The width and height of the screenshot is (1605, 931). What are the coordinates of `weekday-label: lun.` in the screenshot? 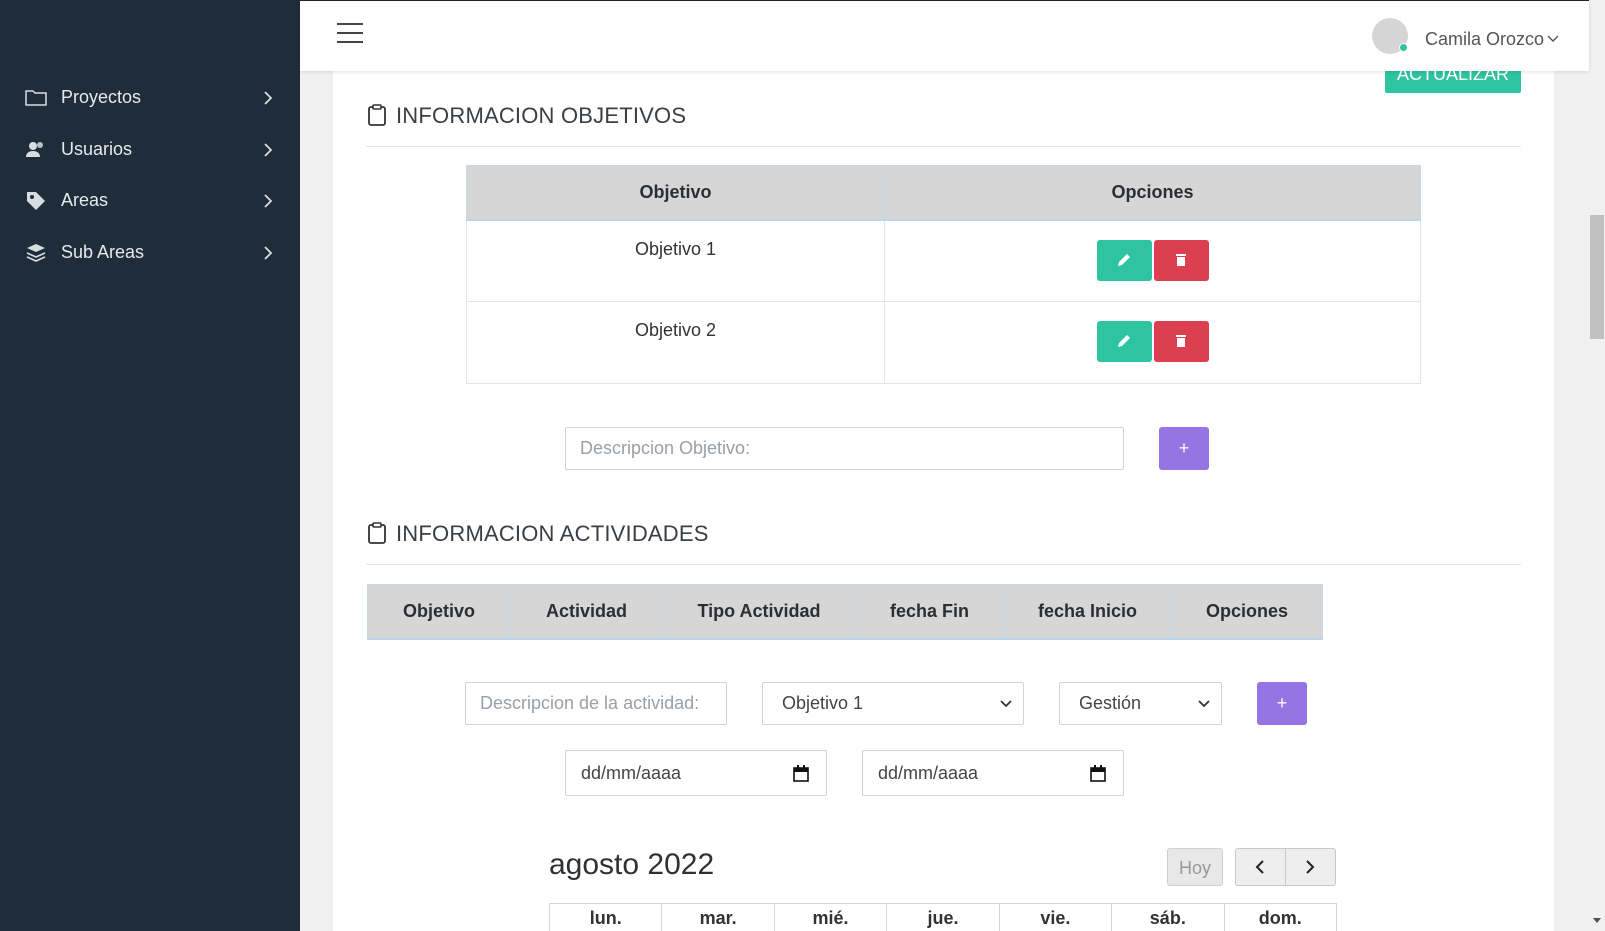 It's located at (606, 917).